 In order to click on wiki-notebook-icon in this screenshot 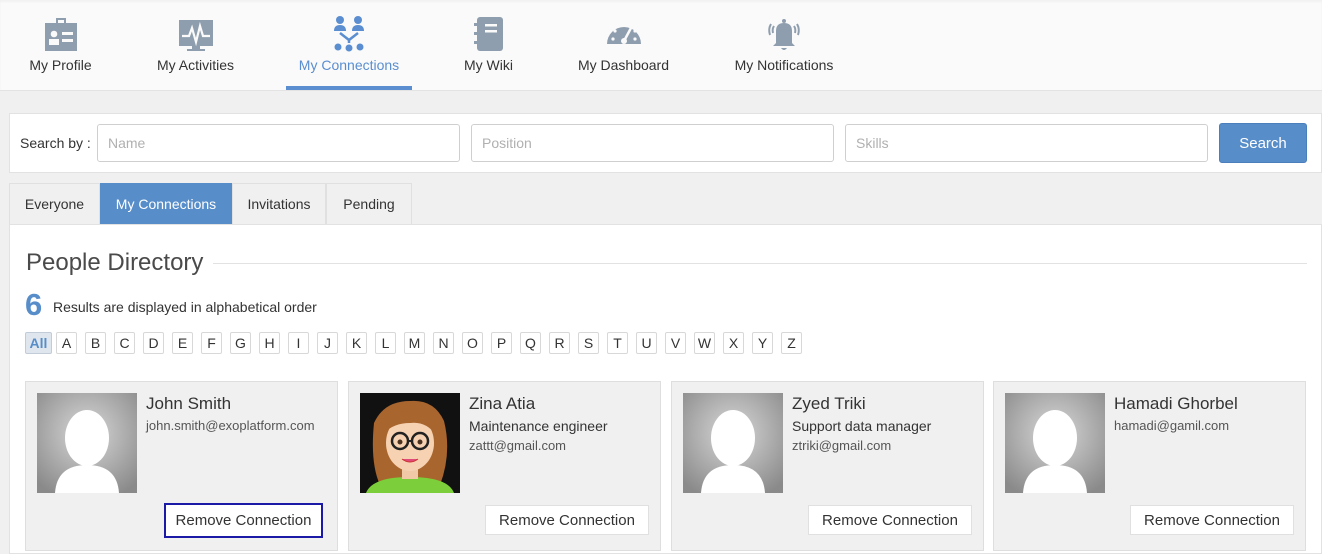, I will do `click(488, 34)`.